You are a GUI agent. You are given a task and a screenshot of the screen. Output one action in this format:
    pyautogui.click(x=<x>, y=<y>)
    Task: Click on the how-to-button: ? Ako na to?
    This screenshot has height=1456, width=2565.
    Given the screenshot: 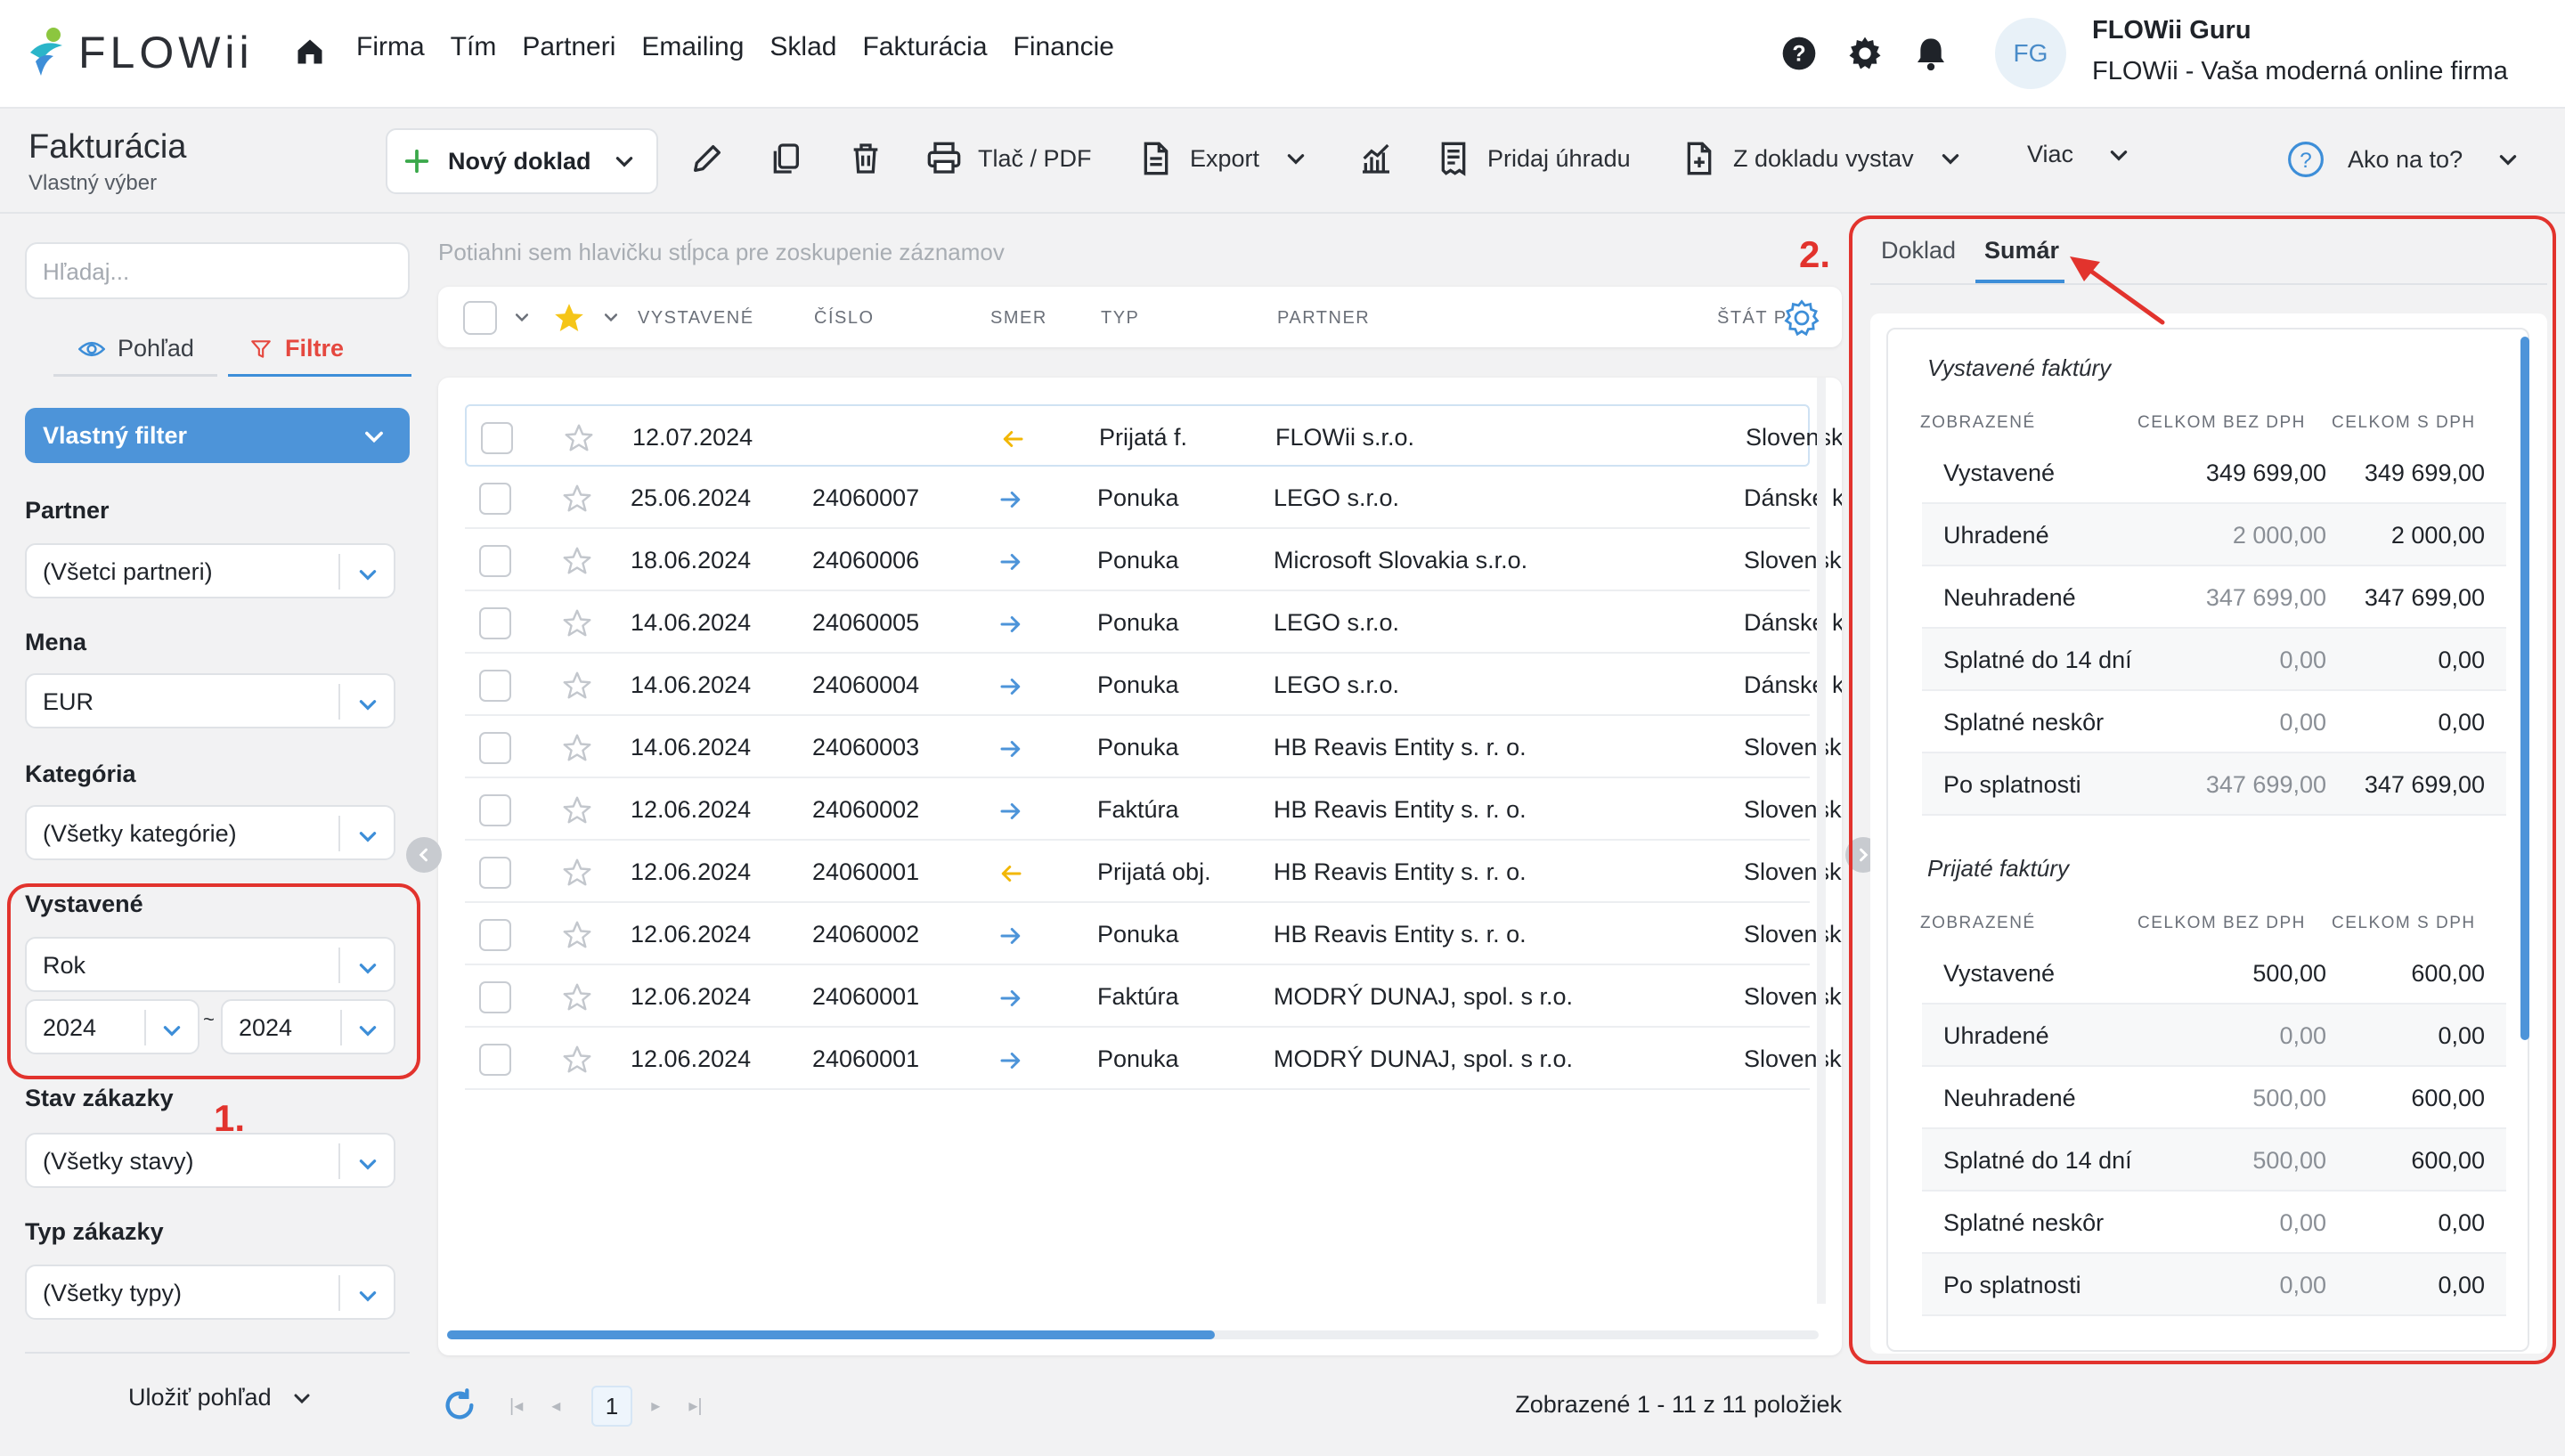 What is the action you would take?
    pyautogui.click(x=2403, y=159)
    